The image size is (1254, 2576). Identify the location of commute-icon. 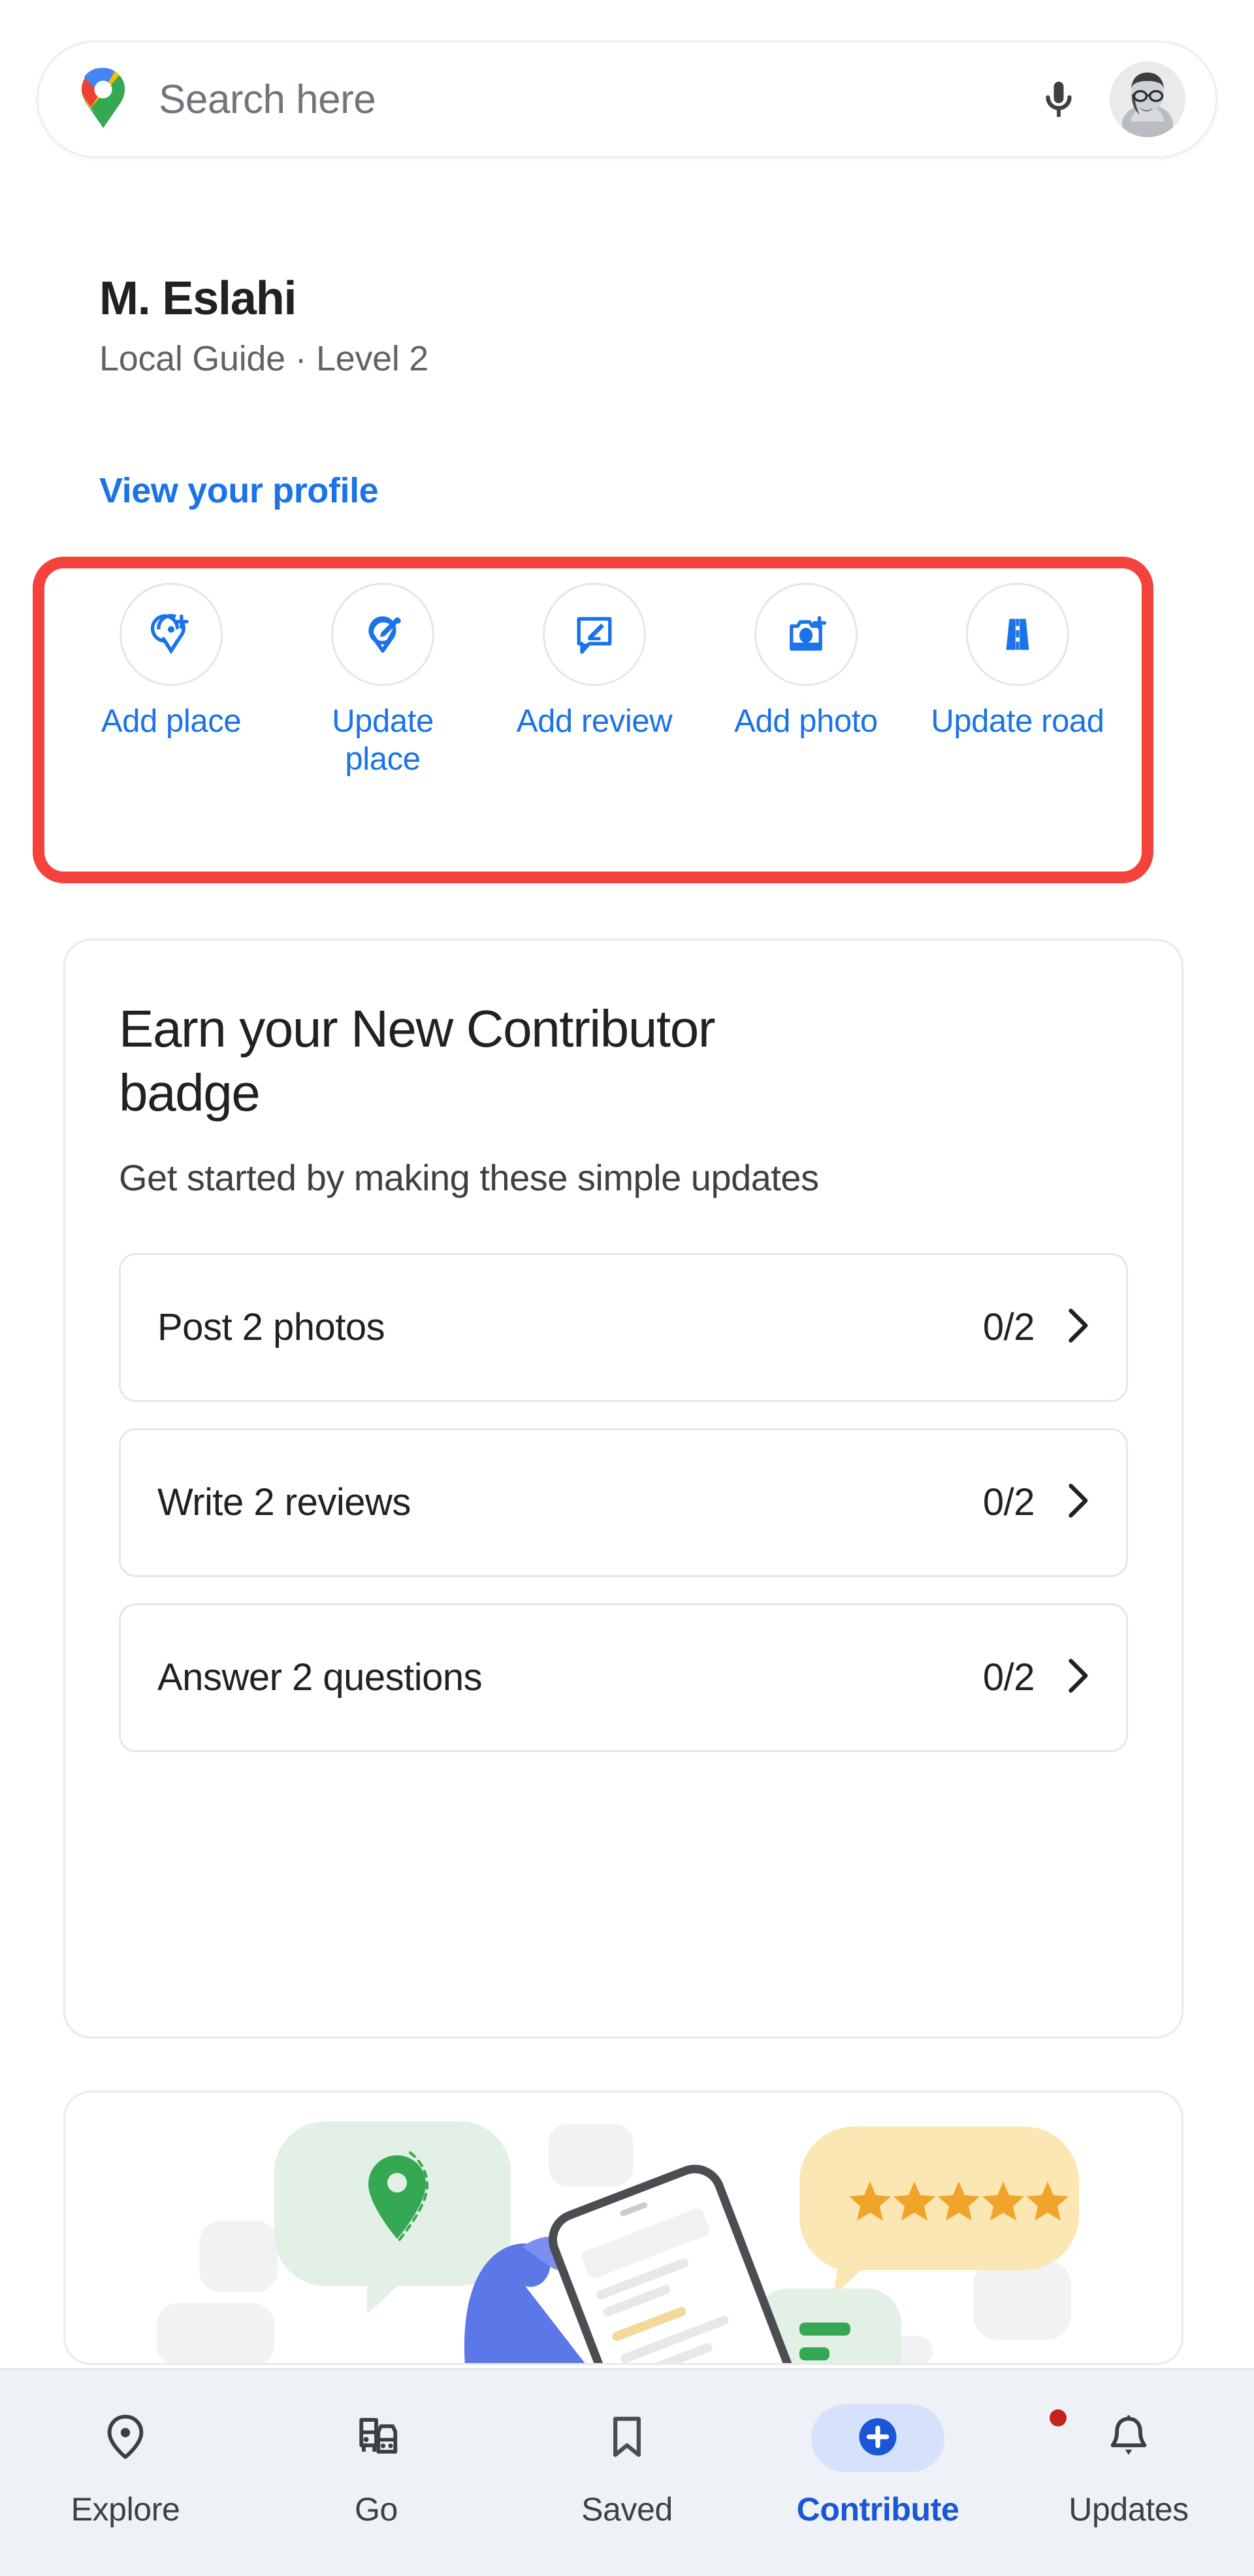
(376, 2438).